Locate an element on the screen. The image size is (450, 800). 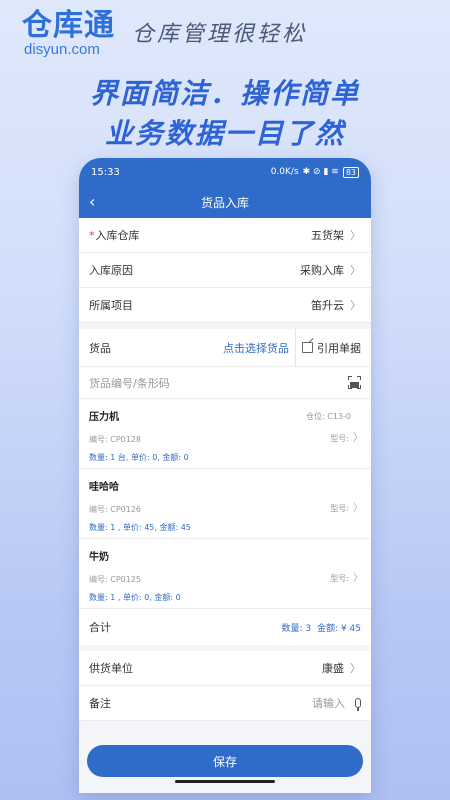
list-item: 牛奶 编号: CP0125 型号: 〉 数量: 1 , 单价: 0, 金额: 0 is located at coordinates (225, 574).